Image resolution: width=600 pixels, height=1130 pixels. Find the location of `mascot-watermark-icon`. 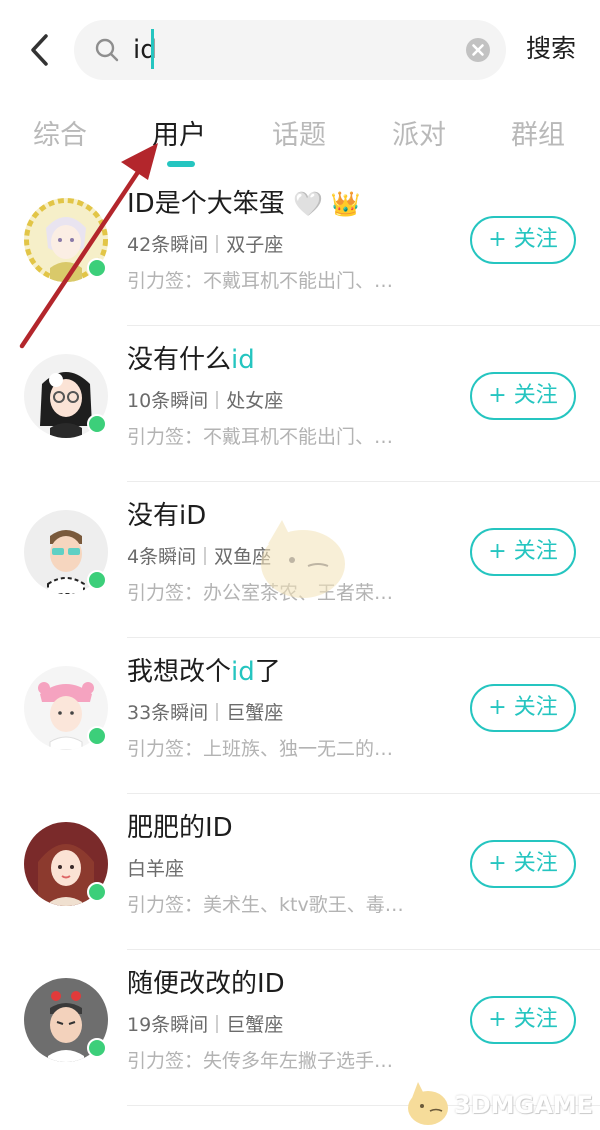

mascot-watermark-icon is located at coordinates (303, 559).